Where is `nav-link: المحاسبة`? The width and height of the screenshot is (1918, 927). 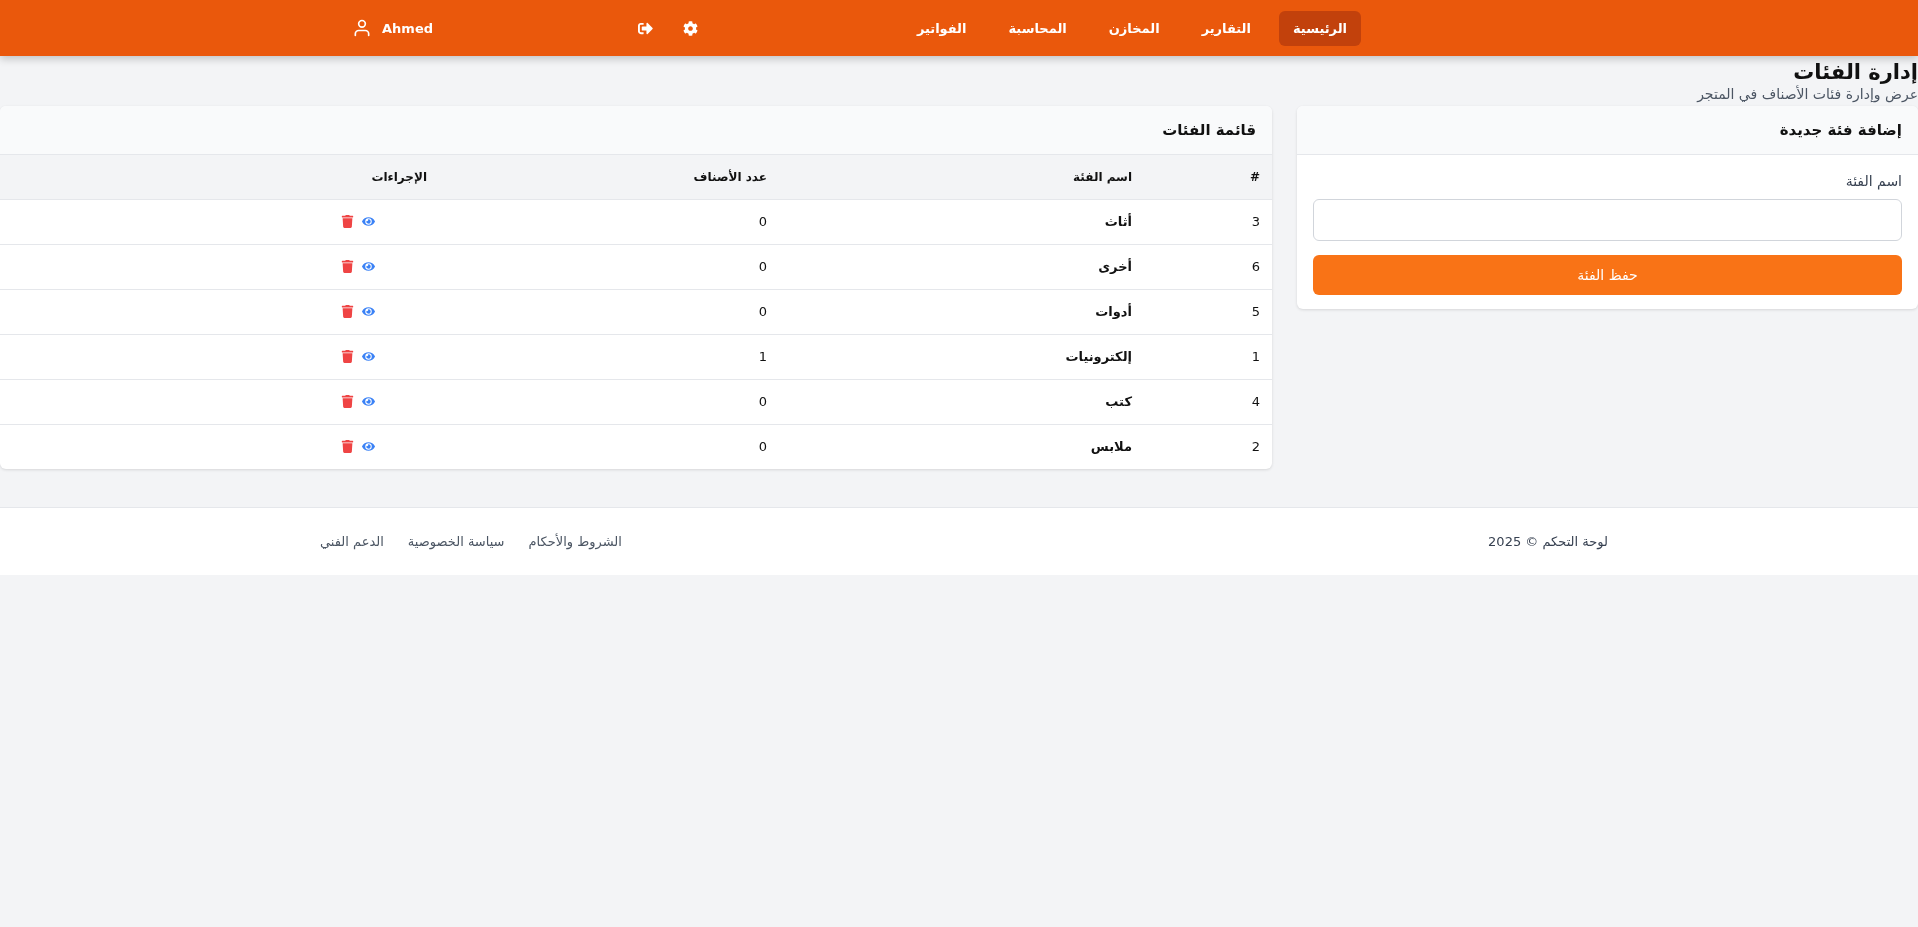
nav-link: المحاسبة is located at coordinates (1037, 28).